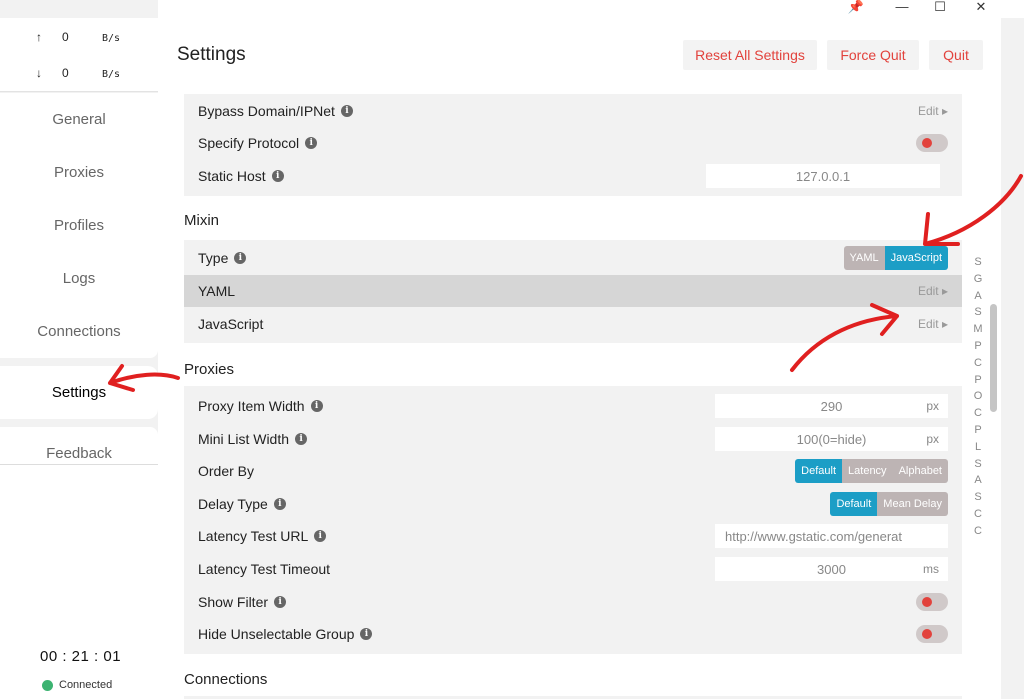  Describe the element at coordinates (573, 143) in the screenshot. I see `specify-protocol-row: Specify Protocol i` at that location.